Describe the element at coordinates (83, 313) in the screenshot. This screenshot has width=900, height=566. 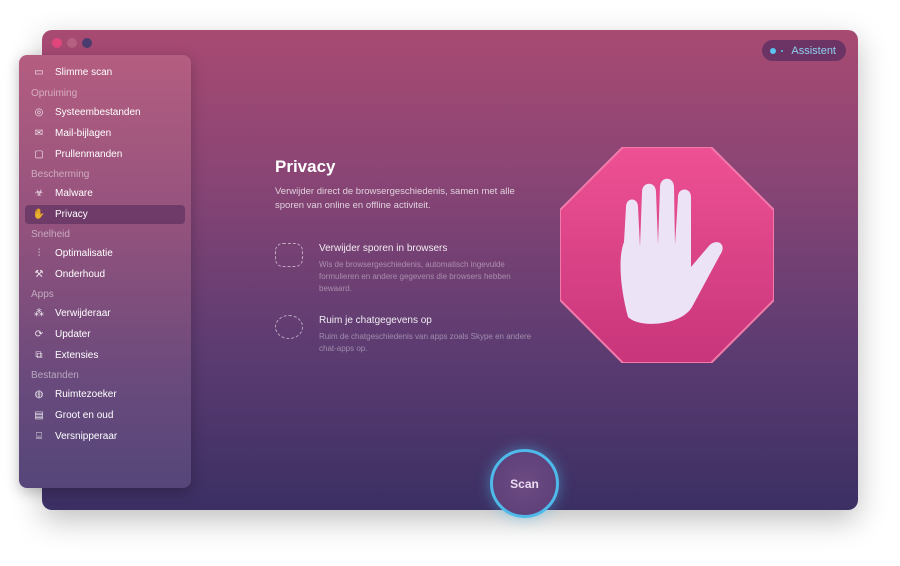
I see `sidebar-item-label: Verwijderaar` at that location.